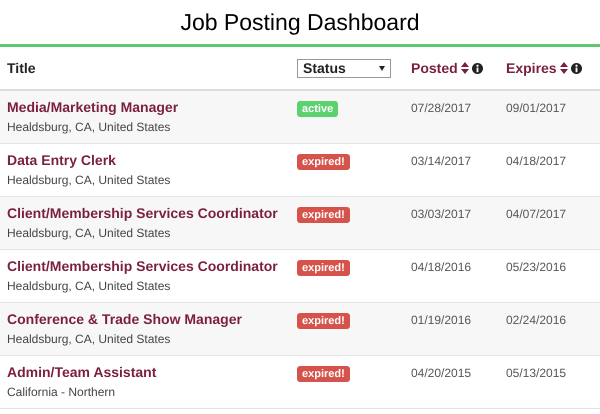  I want to click on posted-date: 03/14/2017, so click(441, 161).